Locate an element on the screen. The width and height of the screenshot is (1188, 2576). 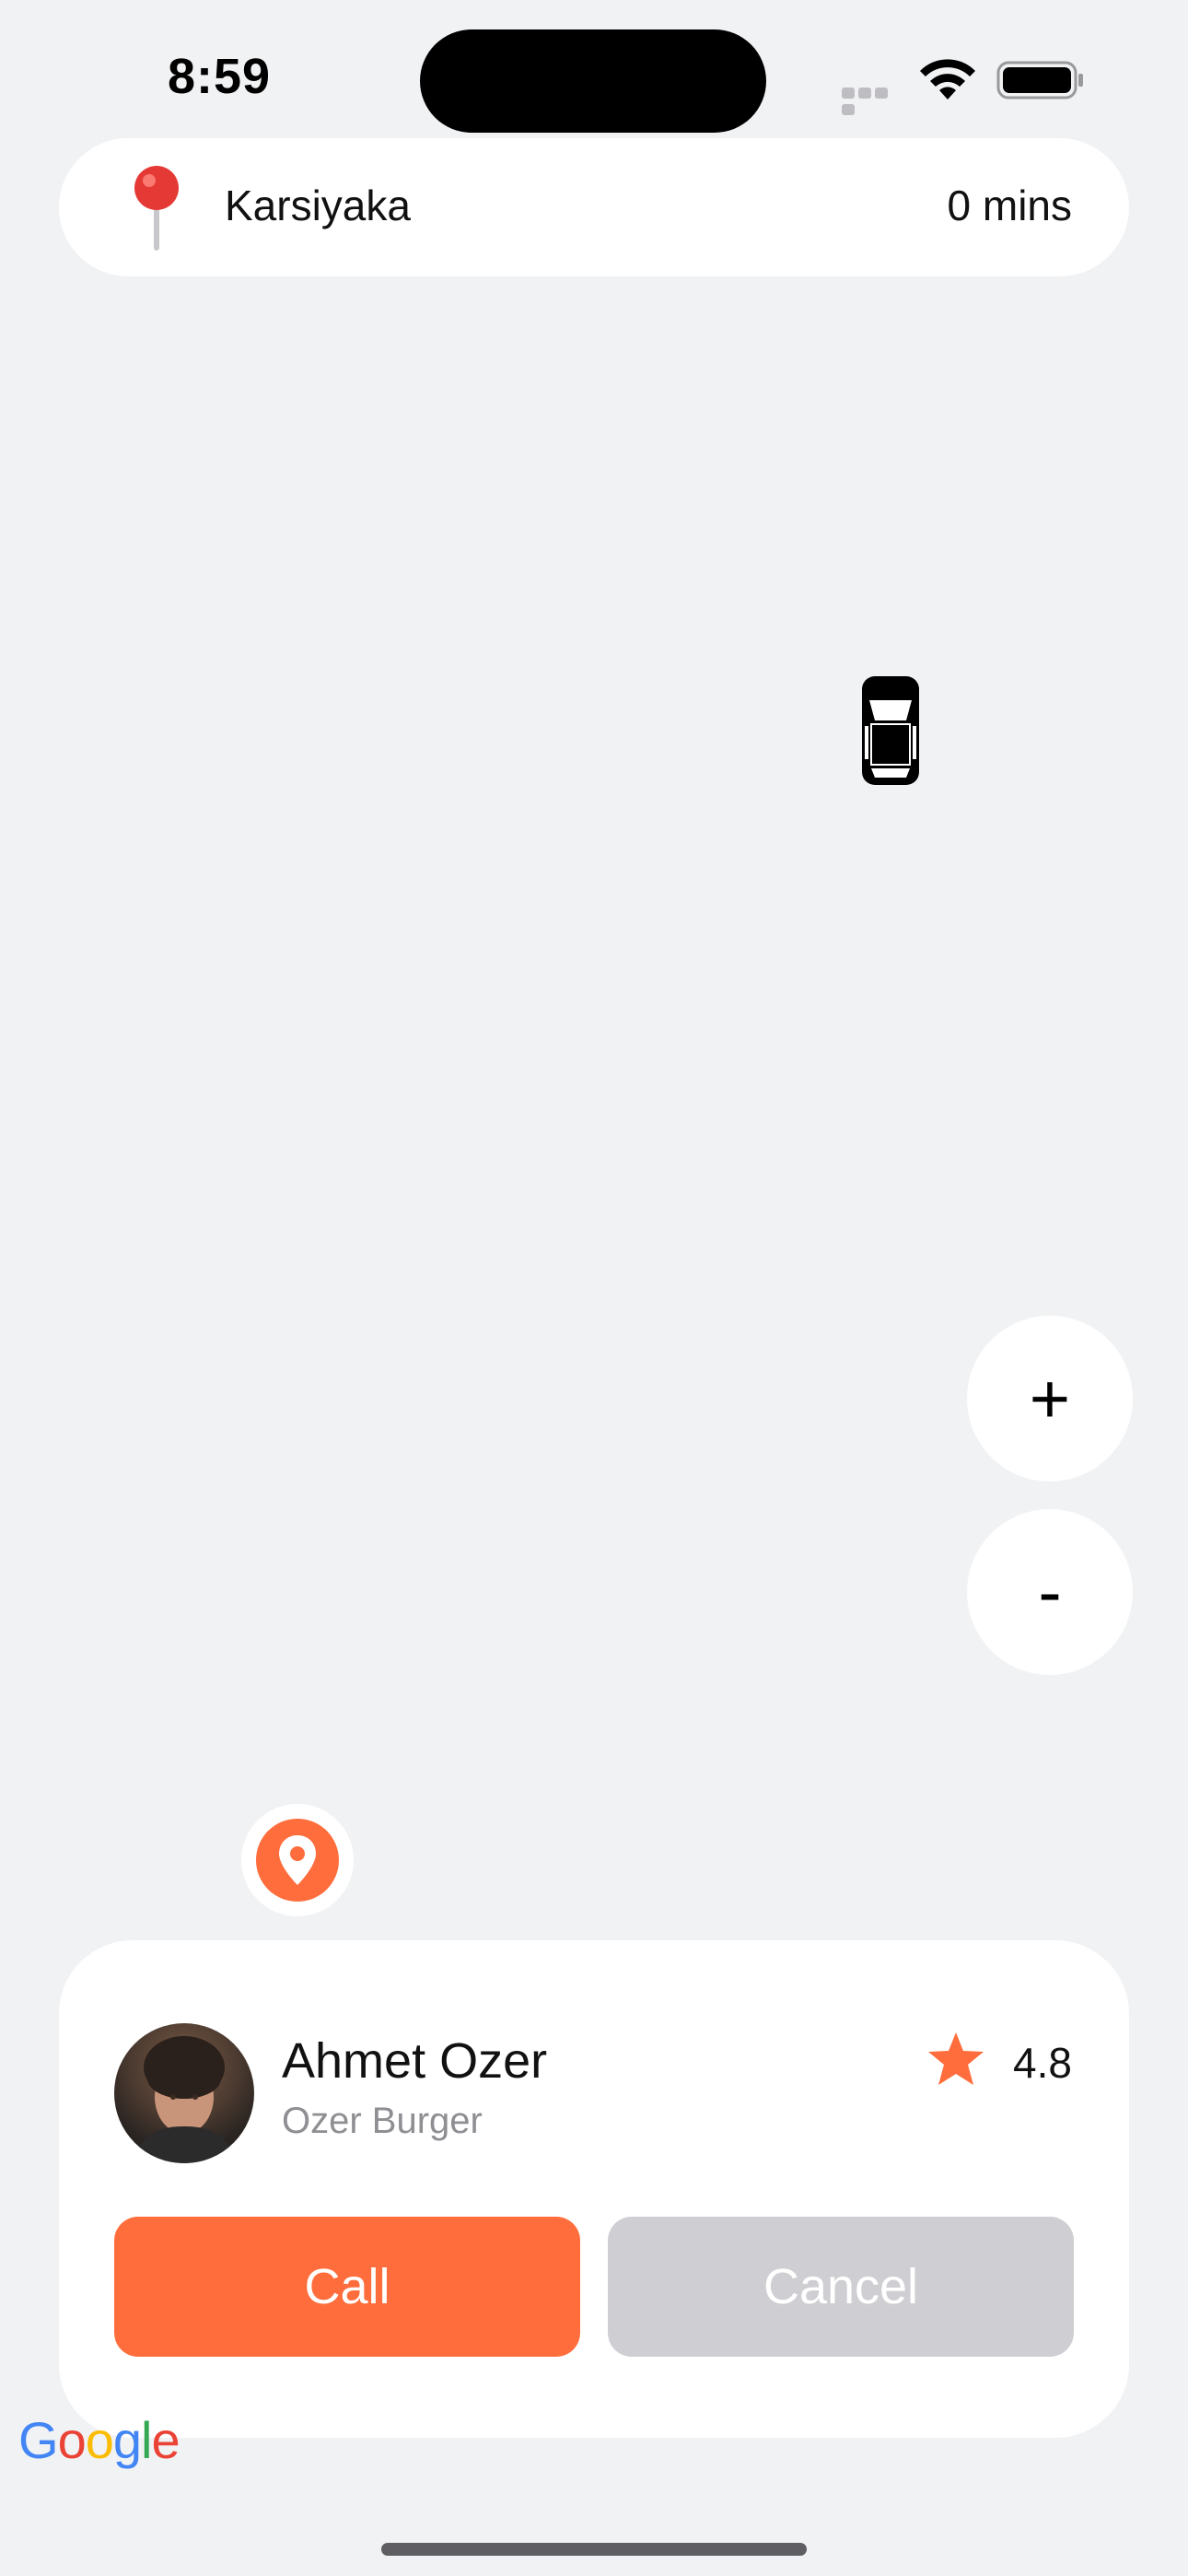
star-icon is located at coordinates (956, 2058).